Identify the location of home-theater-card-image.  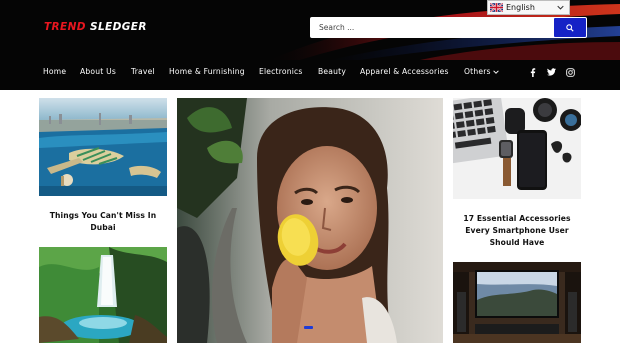
(517, 302).